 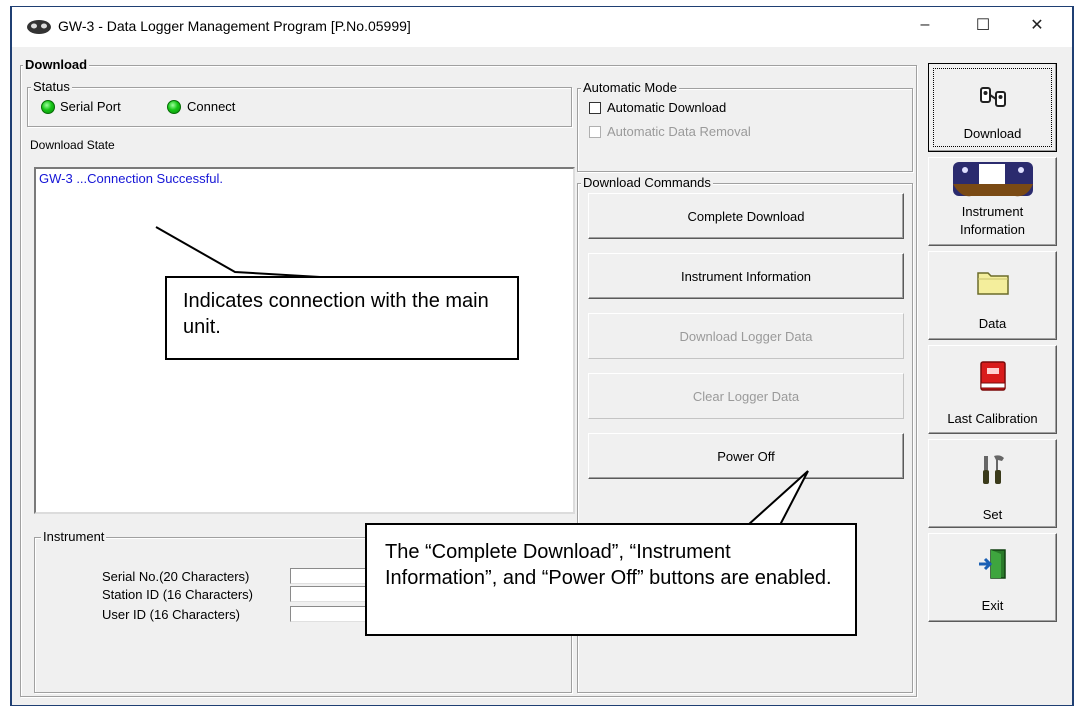 I want to click on status-label: Status, so click(x=51, y=86).